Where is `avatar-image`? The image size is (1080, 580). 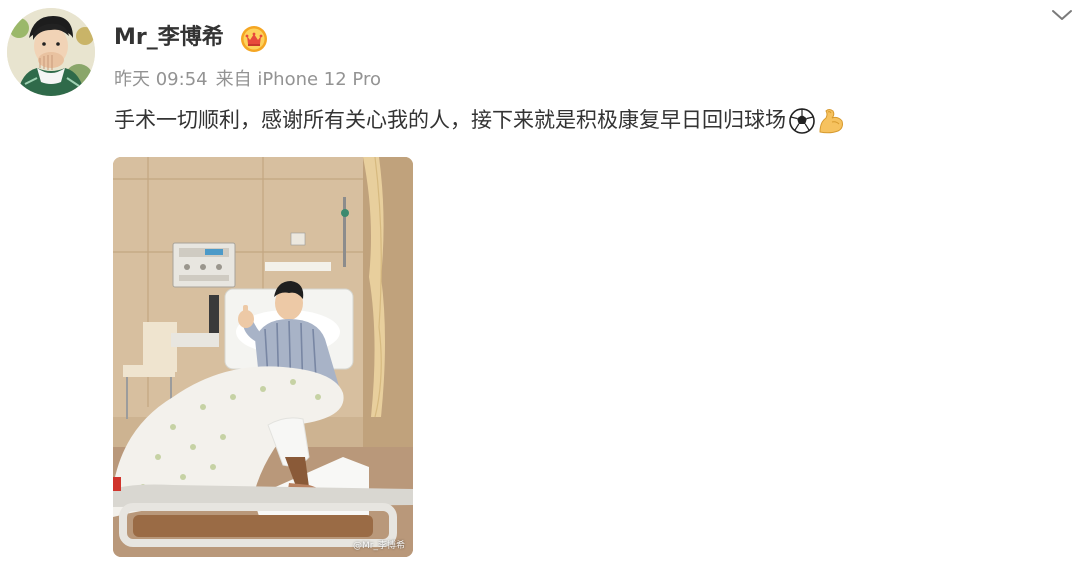
avatar-image is located at coordinates (51, 52).